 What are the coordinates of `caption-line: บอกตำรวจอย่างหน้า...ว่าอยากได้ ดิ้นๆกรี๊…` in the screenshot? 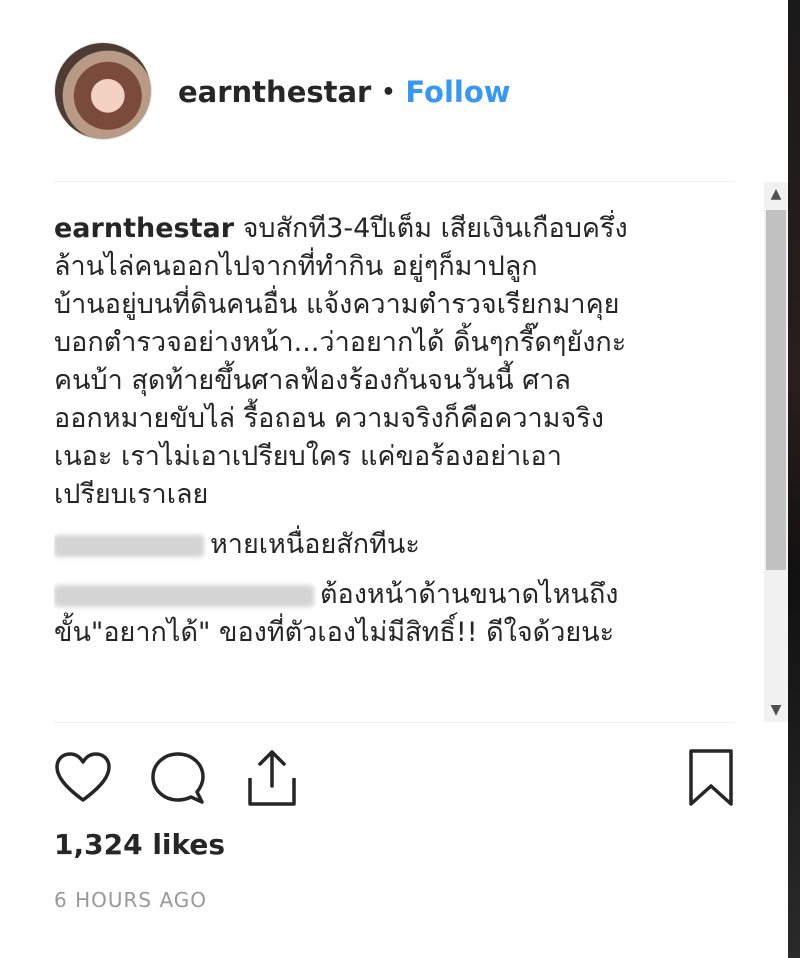 It's located at (340, 342).